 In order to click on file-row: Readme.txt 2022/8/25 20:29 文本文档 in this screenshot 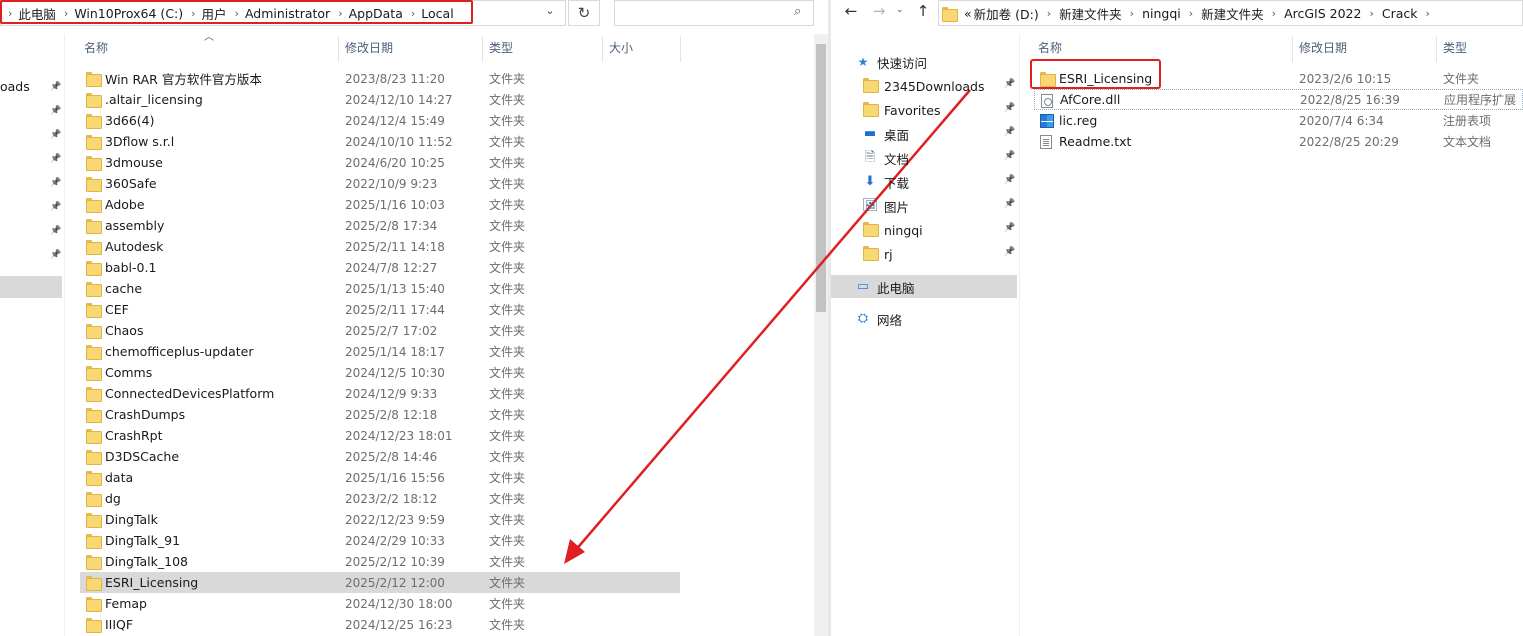, I will do `click(1278, 141)`.